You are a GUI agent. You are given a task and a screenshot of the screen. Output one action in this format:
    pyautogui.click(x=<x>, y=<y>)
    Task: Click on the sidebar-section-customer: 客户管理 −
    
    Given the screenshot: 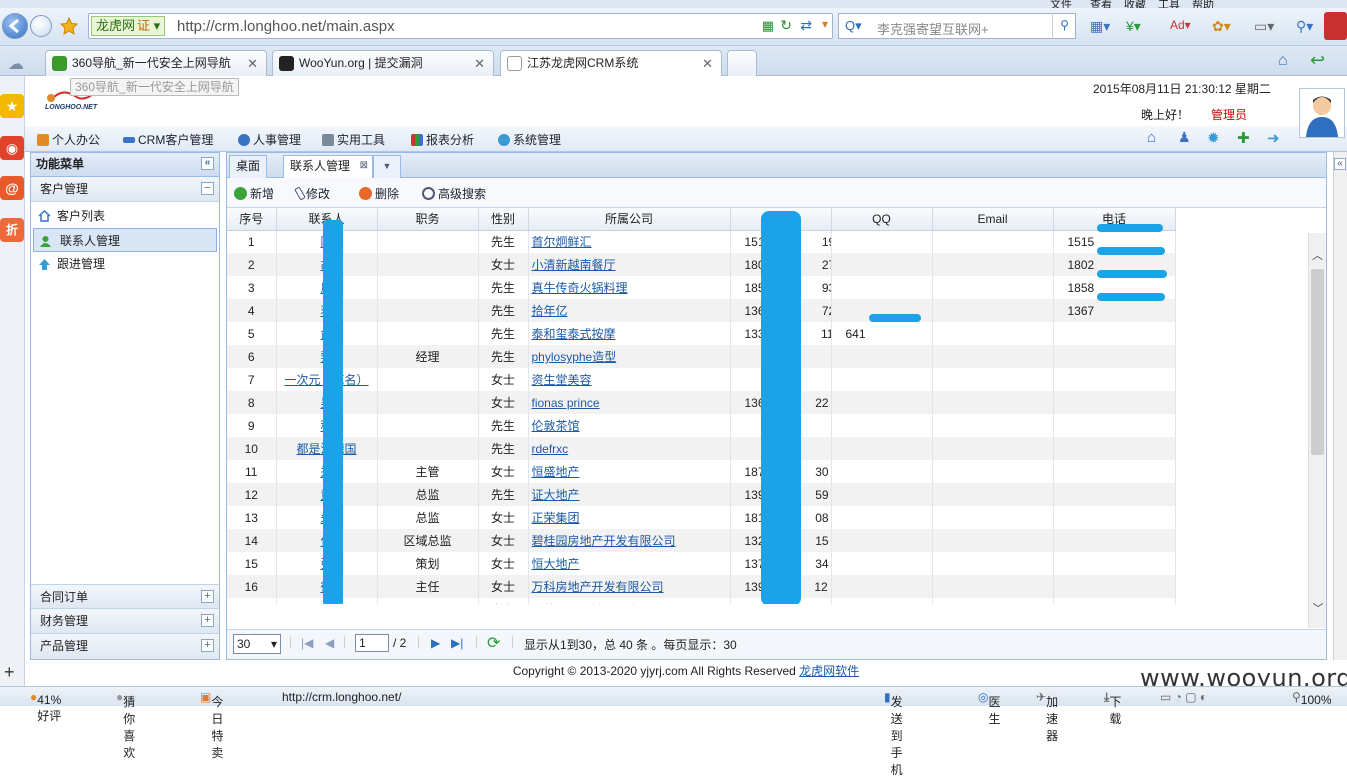 What is the action you would take?
    pyautogui.click(x=125, y=189)
    